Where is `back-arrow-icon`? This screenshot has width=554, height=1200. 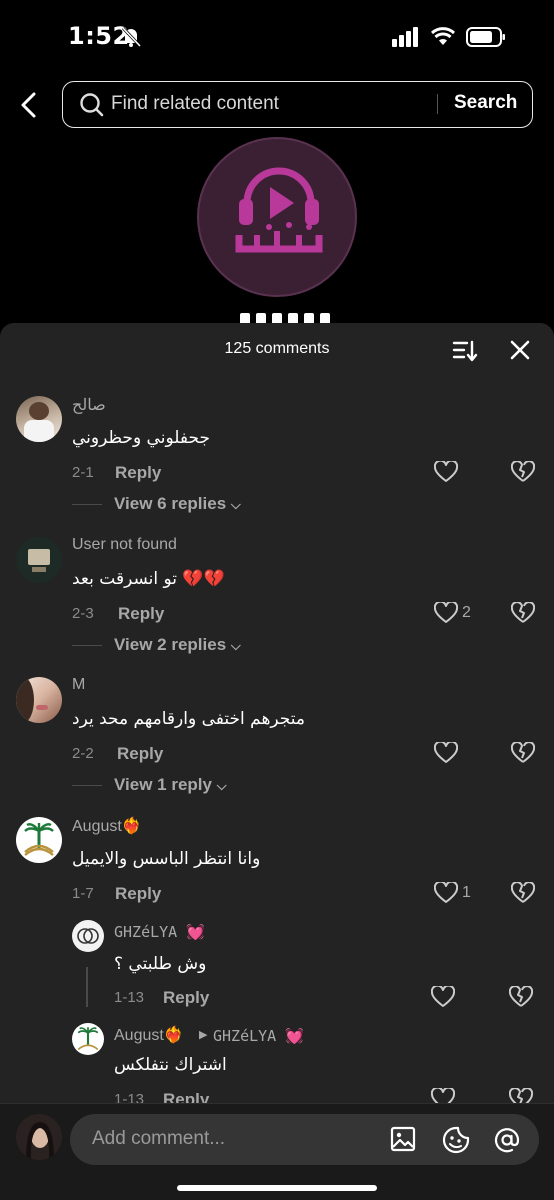 back-arrow-icon is located at coordinates (29, 105).